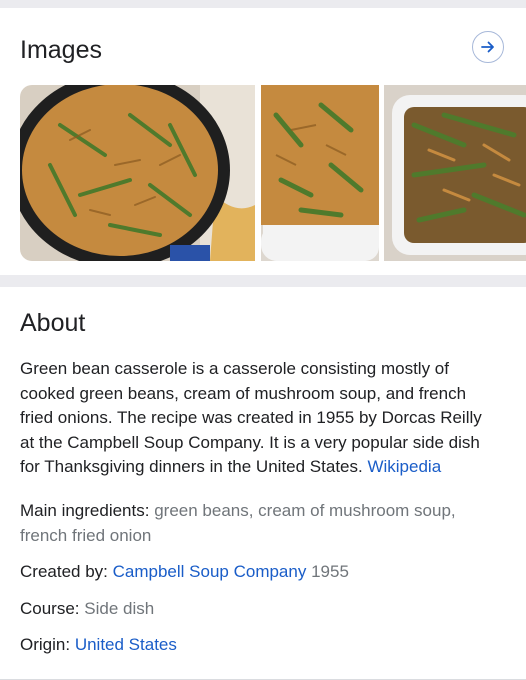  I want to click on top-divider, so click(263, 4).